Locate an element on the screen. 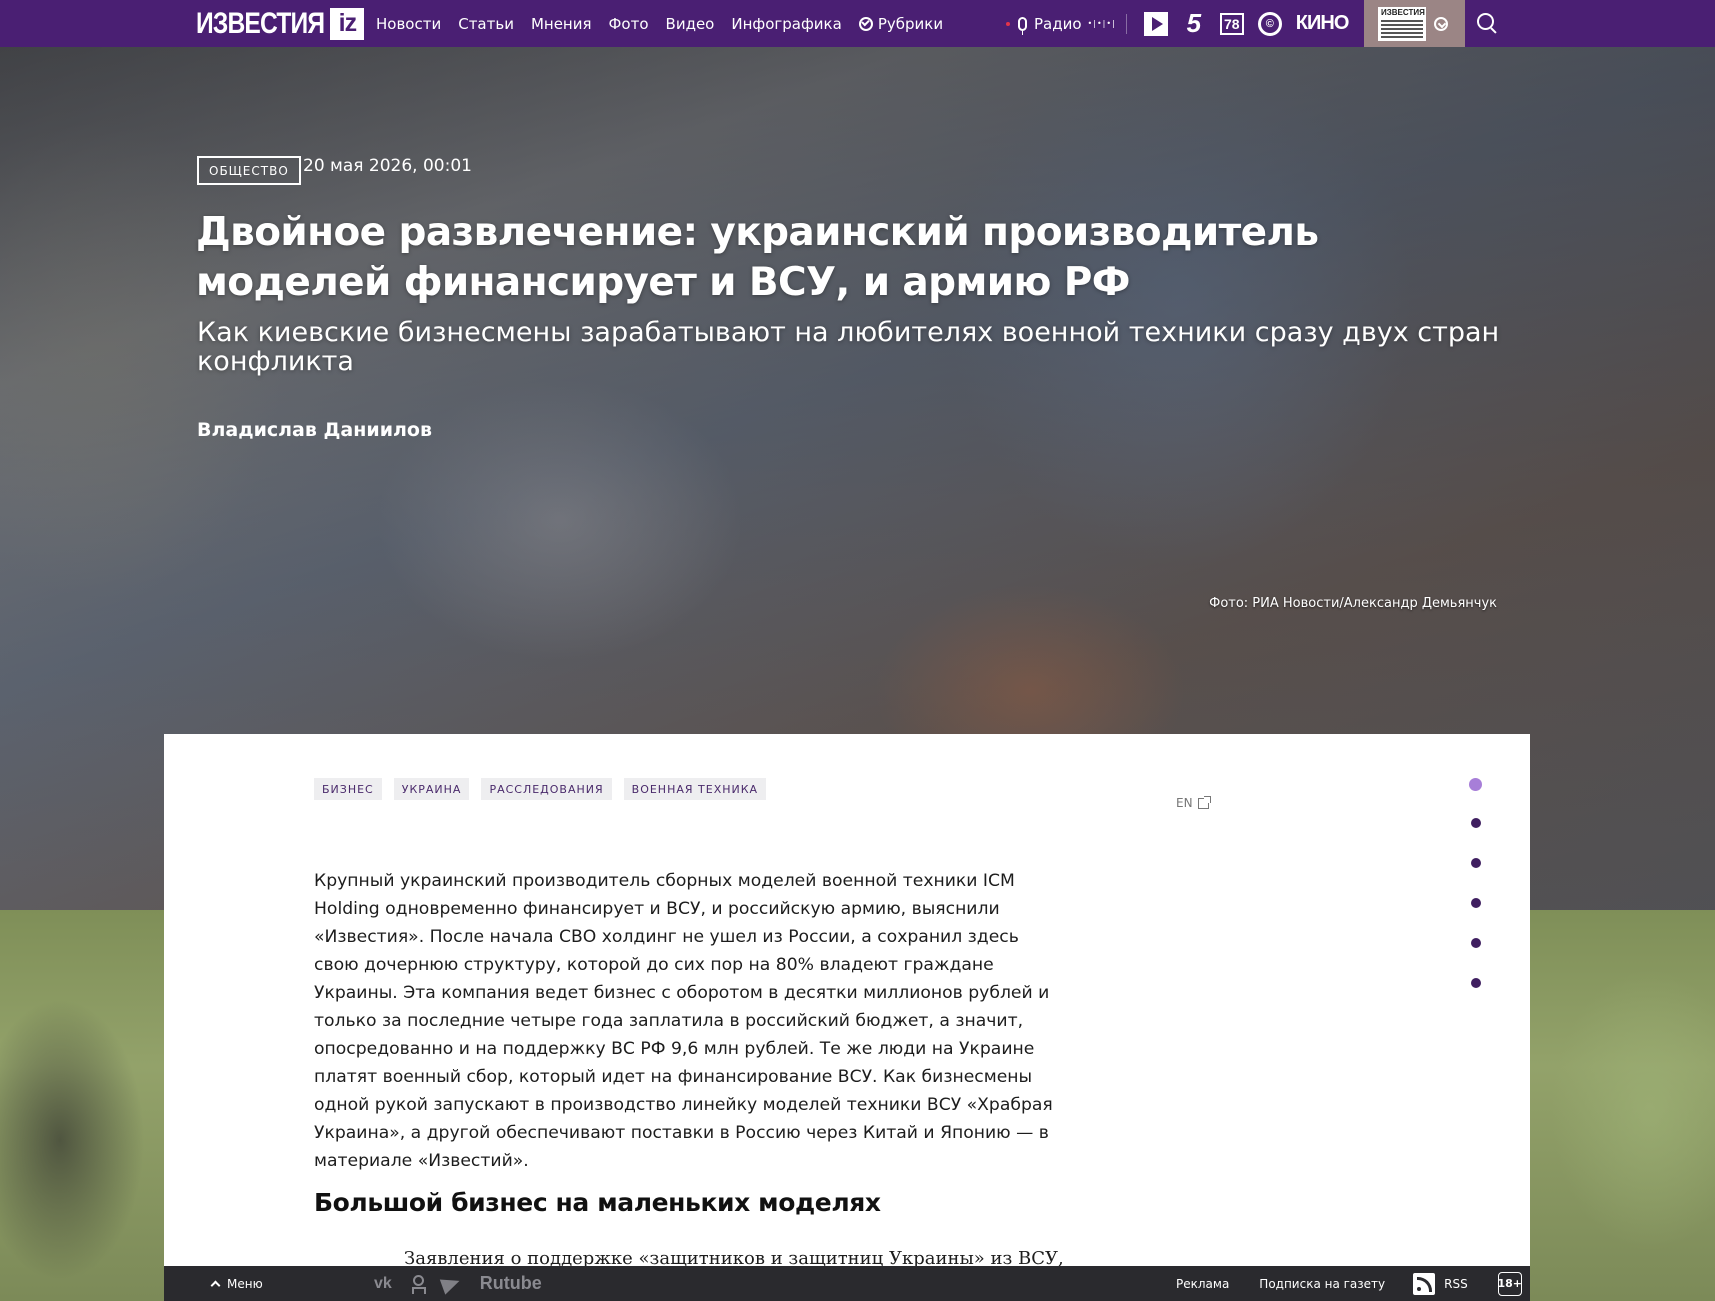 This screenshot has height=1301, width=1715. radio-eq-icon: •|•|•| is located at coordinates (1101, 23).